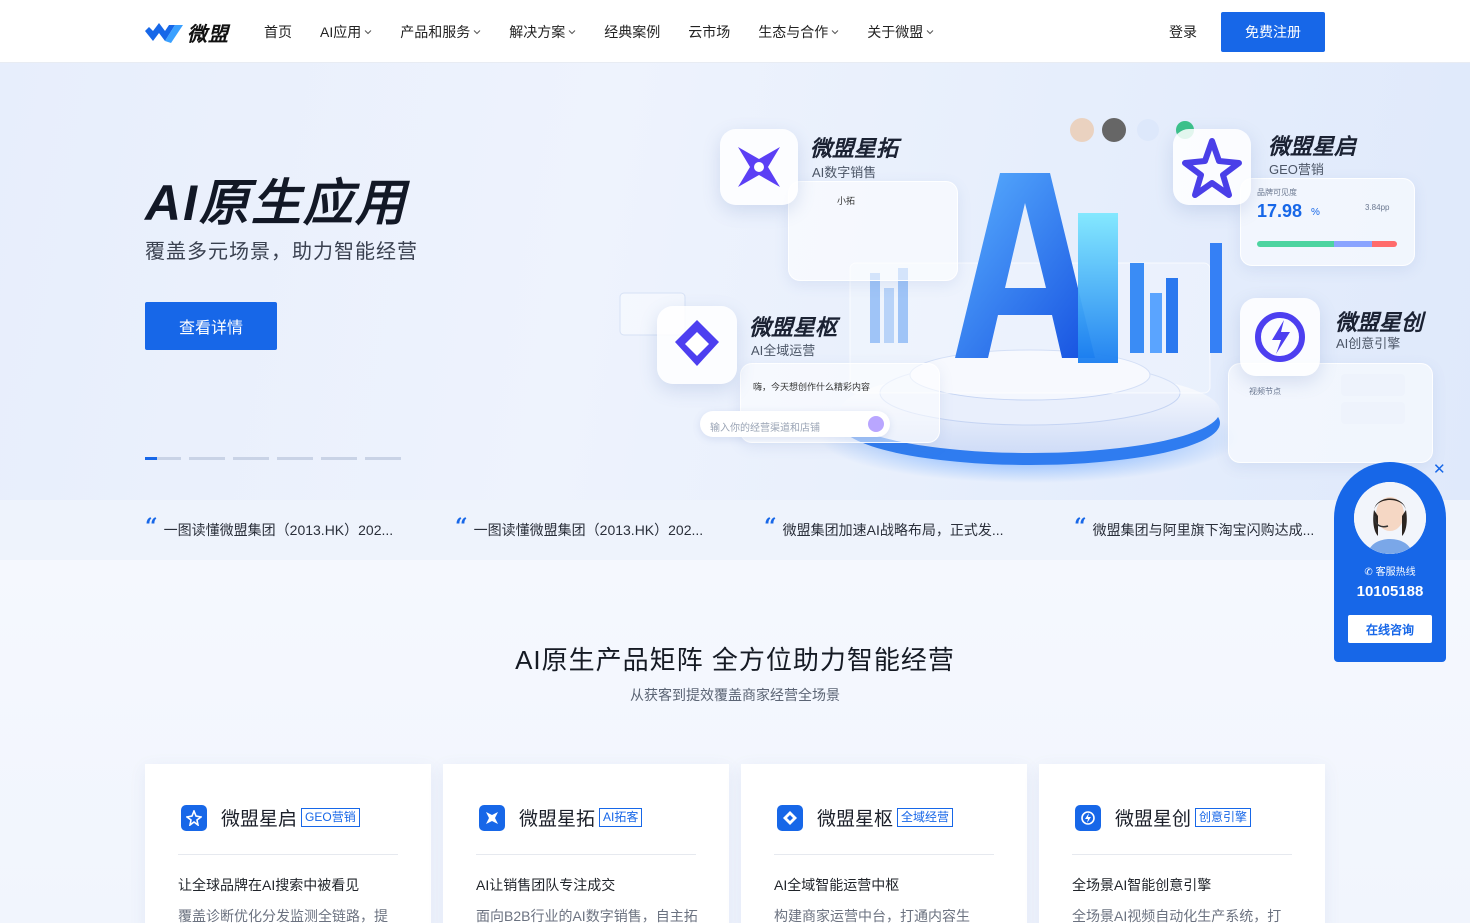  I want to click on carousel-dots, so click(277, 458).